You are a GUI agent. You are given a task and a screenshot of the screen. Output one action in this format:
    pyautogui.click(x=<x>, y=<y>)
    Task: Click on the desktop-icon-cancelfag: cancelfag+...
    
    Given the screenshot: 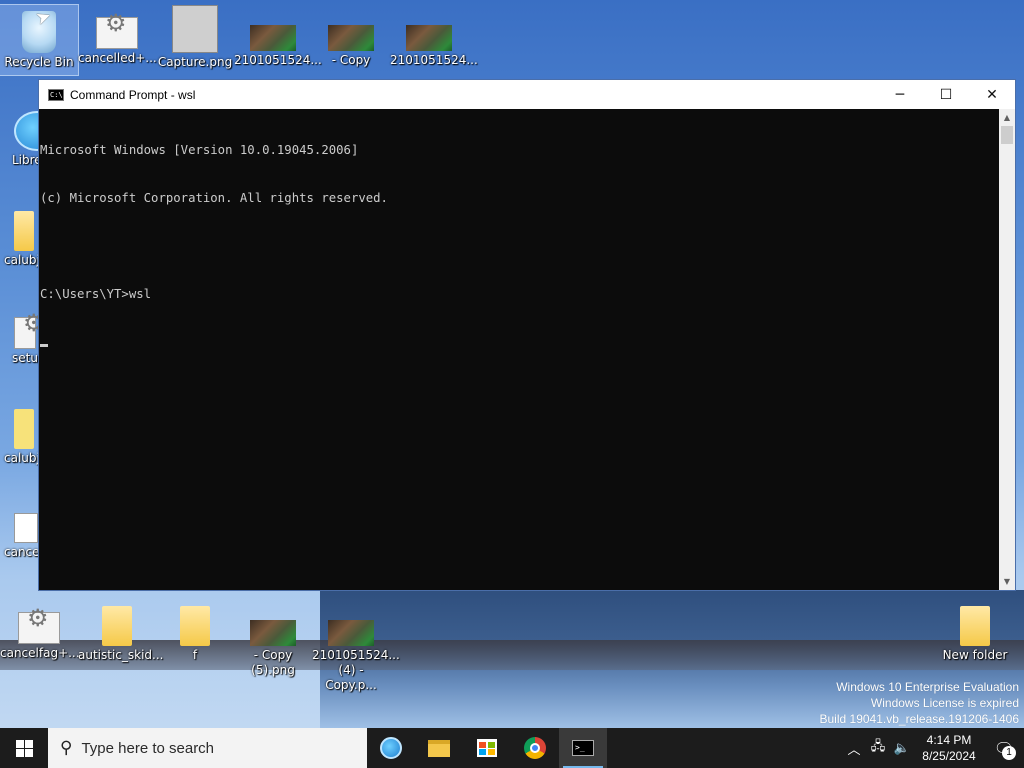 What is the action you would take?
    pyautogui.click(x=40, y=630)
    